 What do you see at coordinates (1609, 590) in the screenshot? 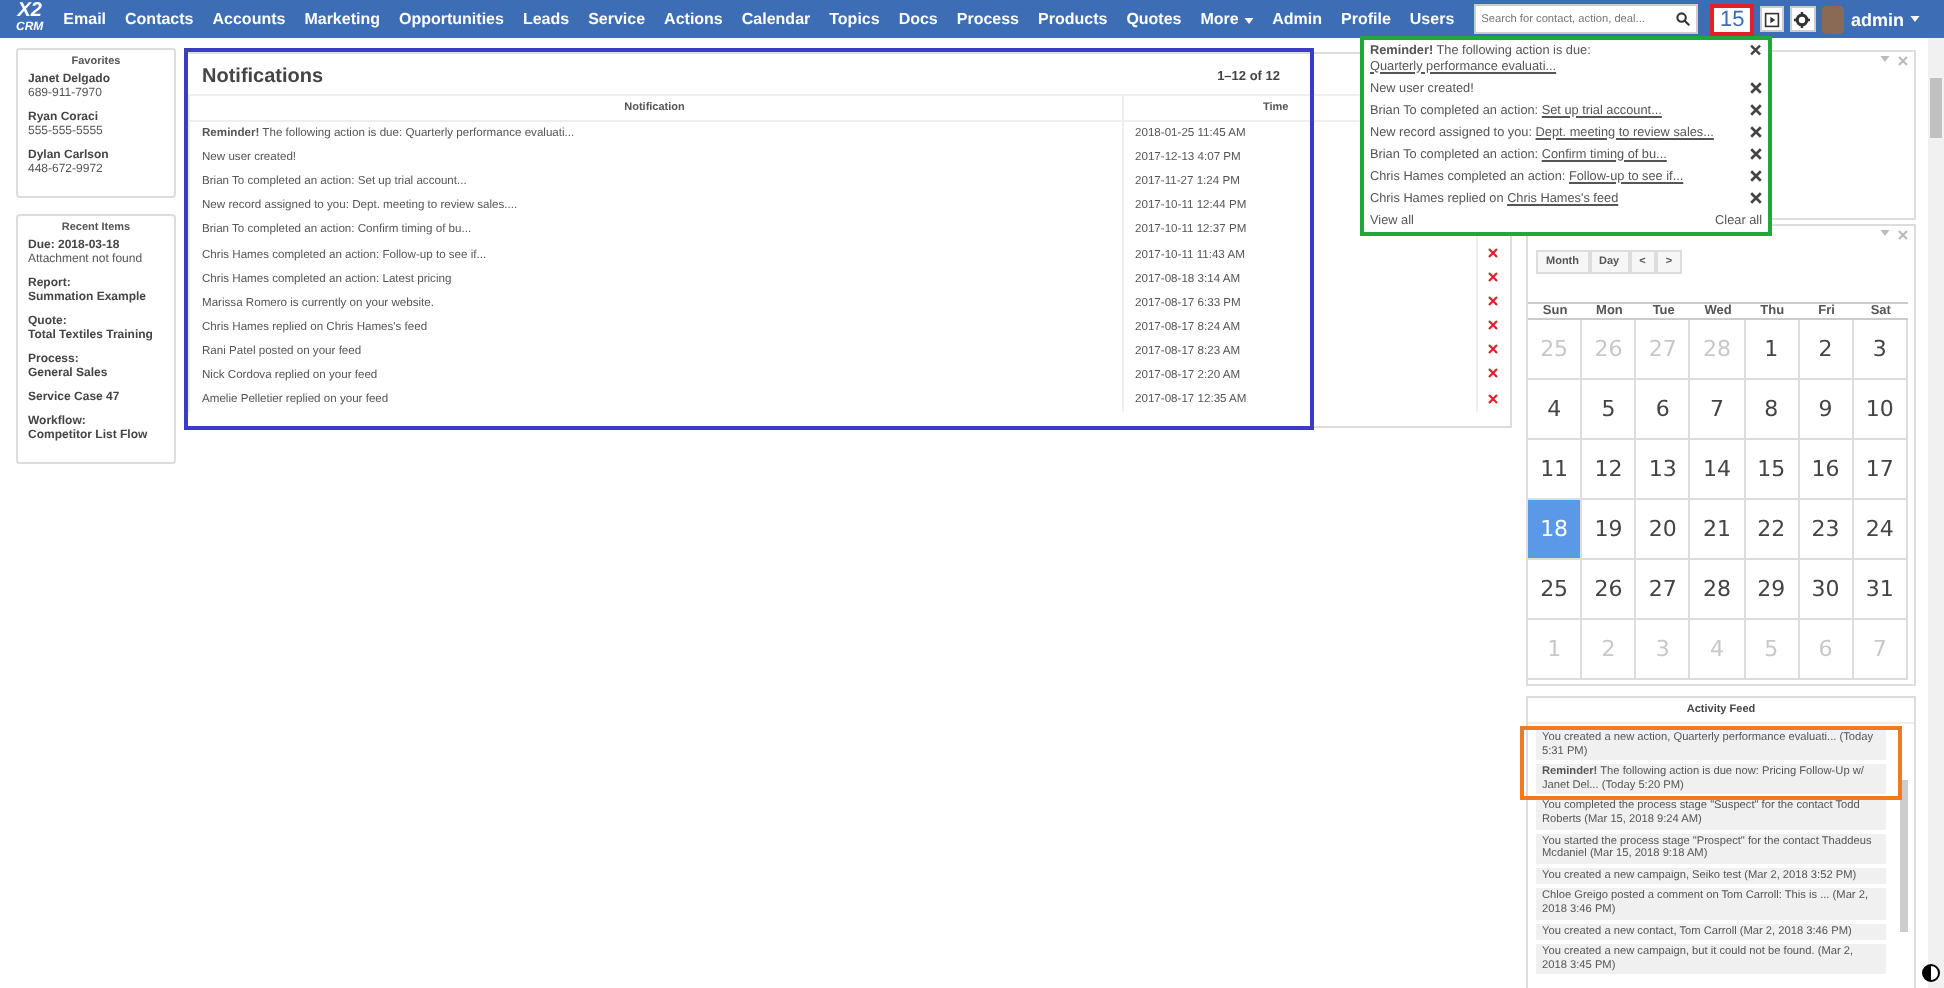
I see `calendar-day: 26` at bounding box center [1609, 590].